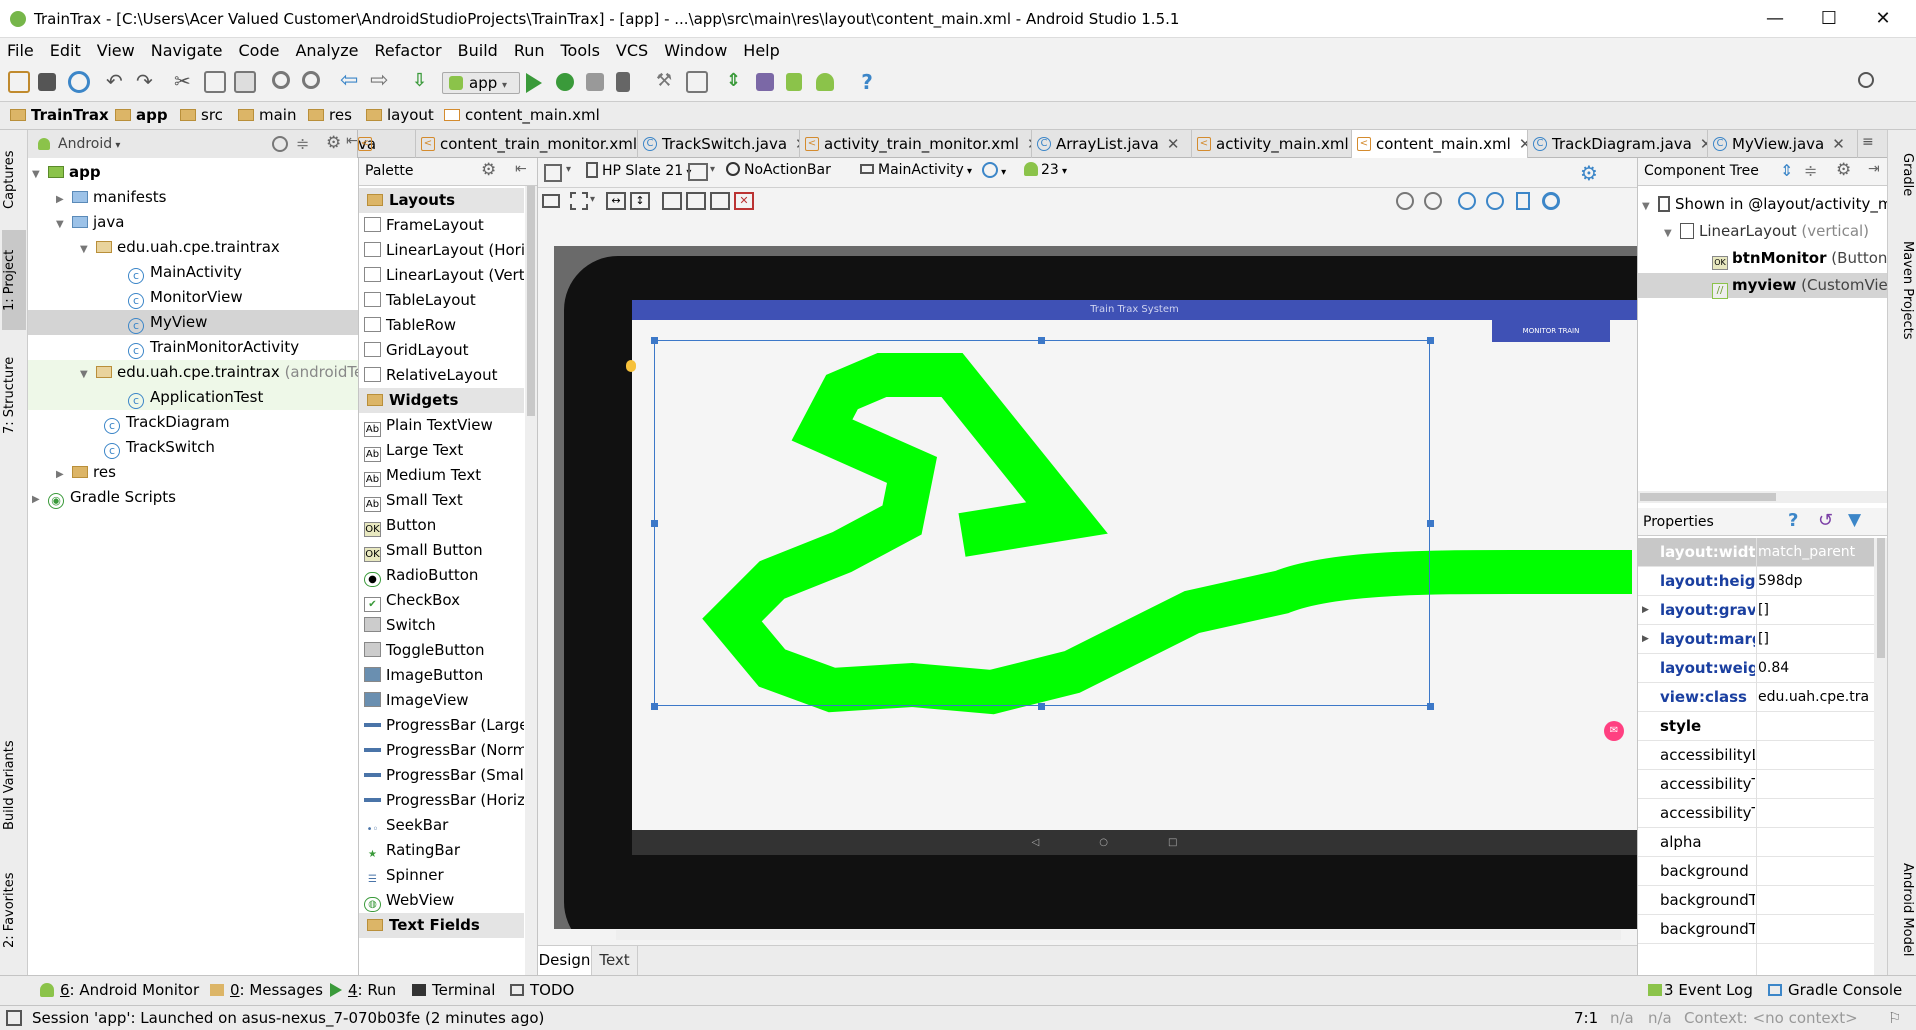  Describe the element at coordinates (444, 675) in the screenshot. I see `palette-item: ImageButton` at that location.